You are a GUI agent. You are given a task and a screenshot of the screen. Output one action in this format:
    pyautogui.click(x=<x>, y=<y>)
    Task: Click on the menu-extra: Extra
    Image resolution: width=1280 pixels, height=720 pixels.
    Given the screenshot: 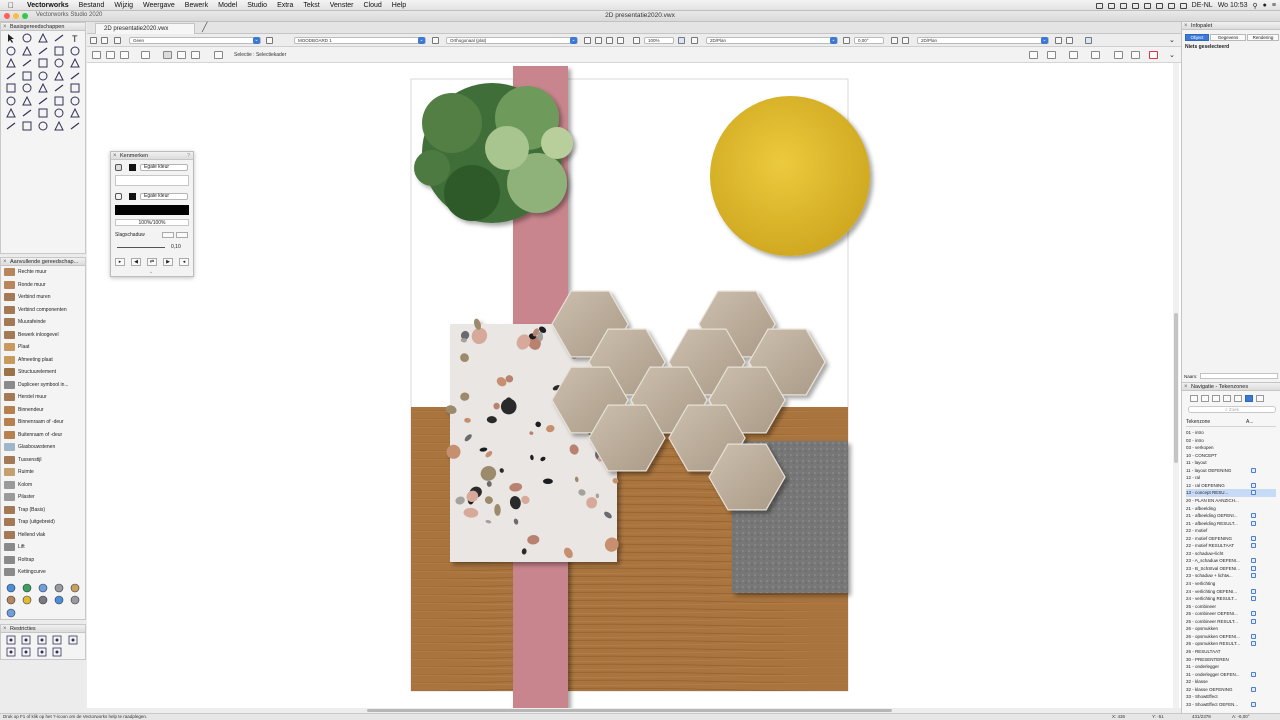 What is the action you would take?
    pyautogui.click(x=285, y=5)
    